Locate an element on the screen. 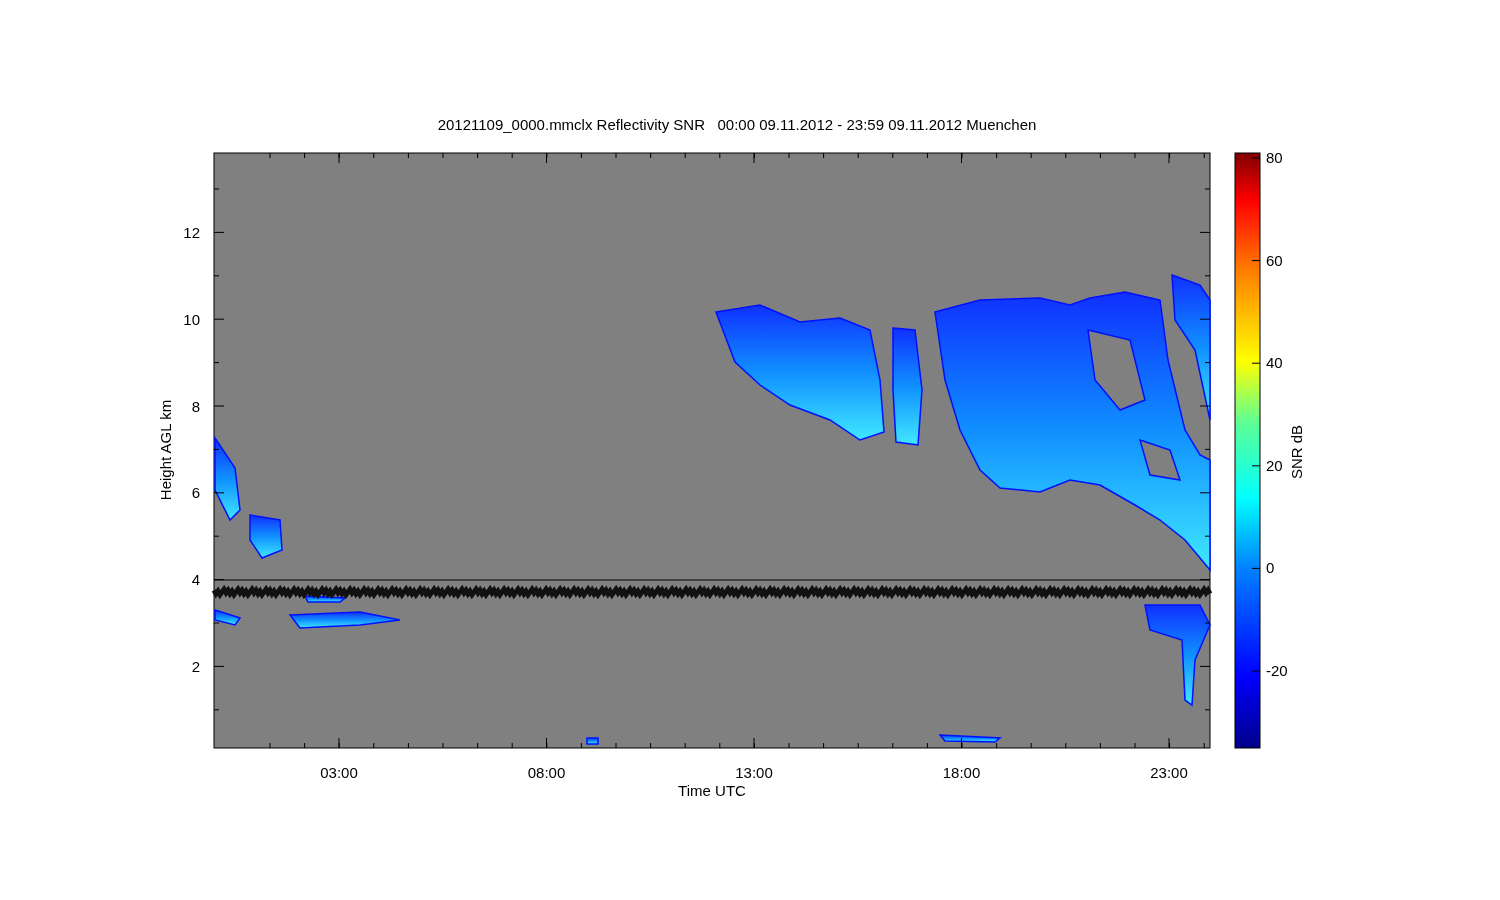  y-tick-label: 8 is located at coordinates (195, 406).